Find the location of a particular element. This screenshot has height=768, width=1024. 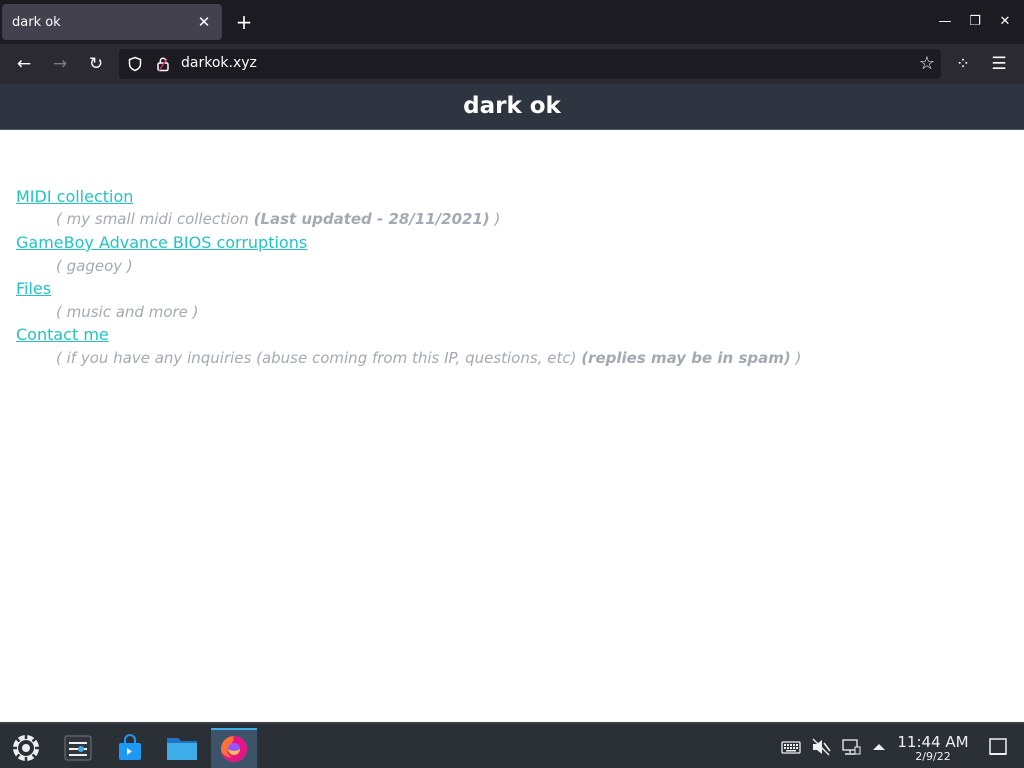

hamburger-menu-icon: ☰ is located at coordinates (999, 64).